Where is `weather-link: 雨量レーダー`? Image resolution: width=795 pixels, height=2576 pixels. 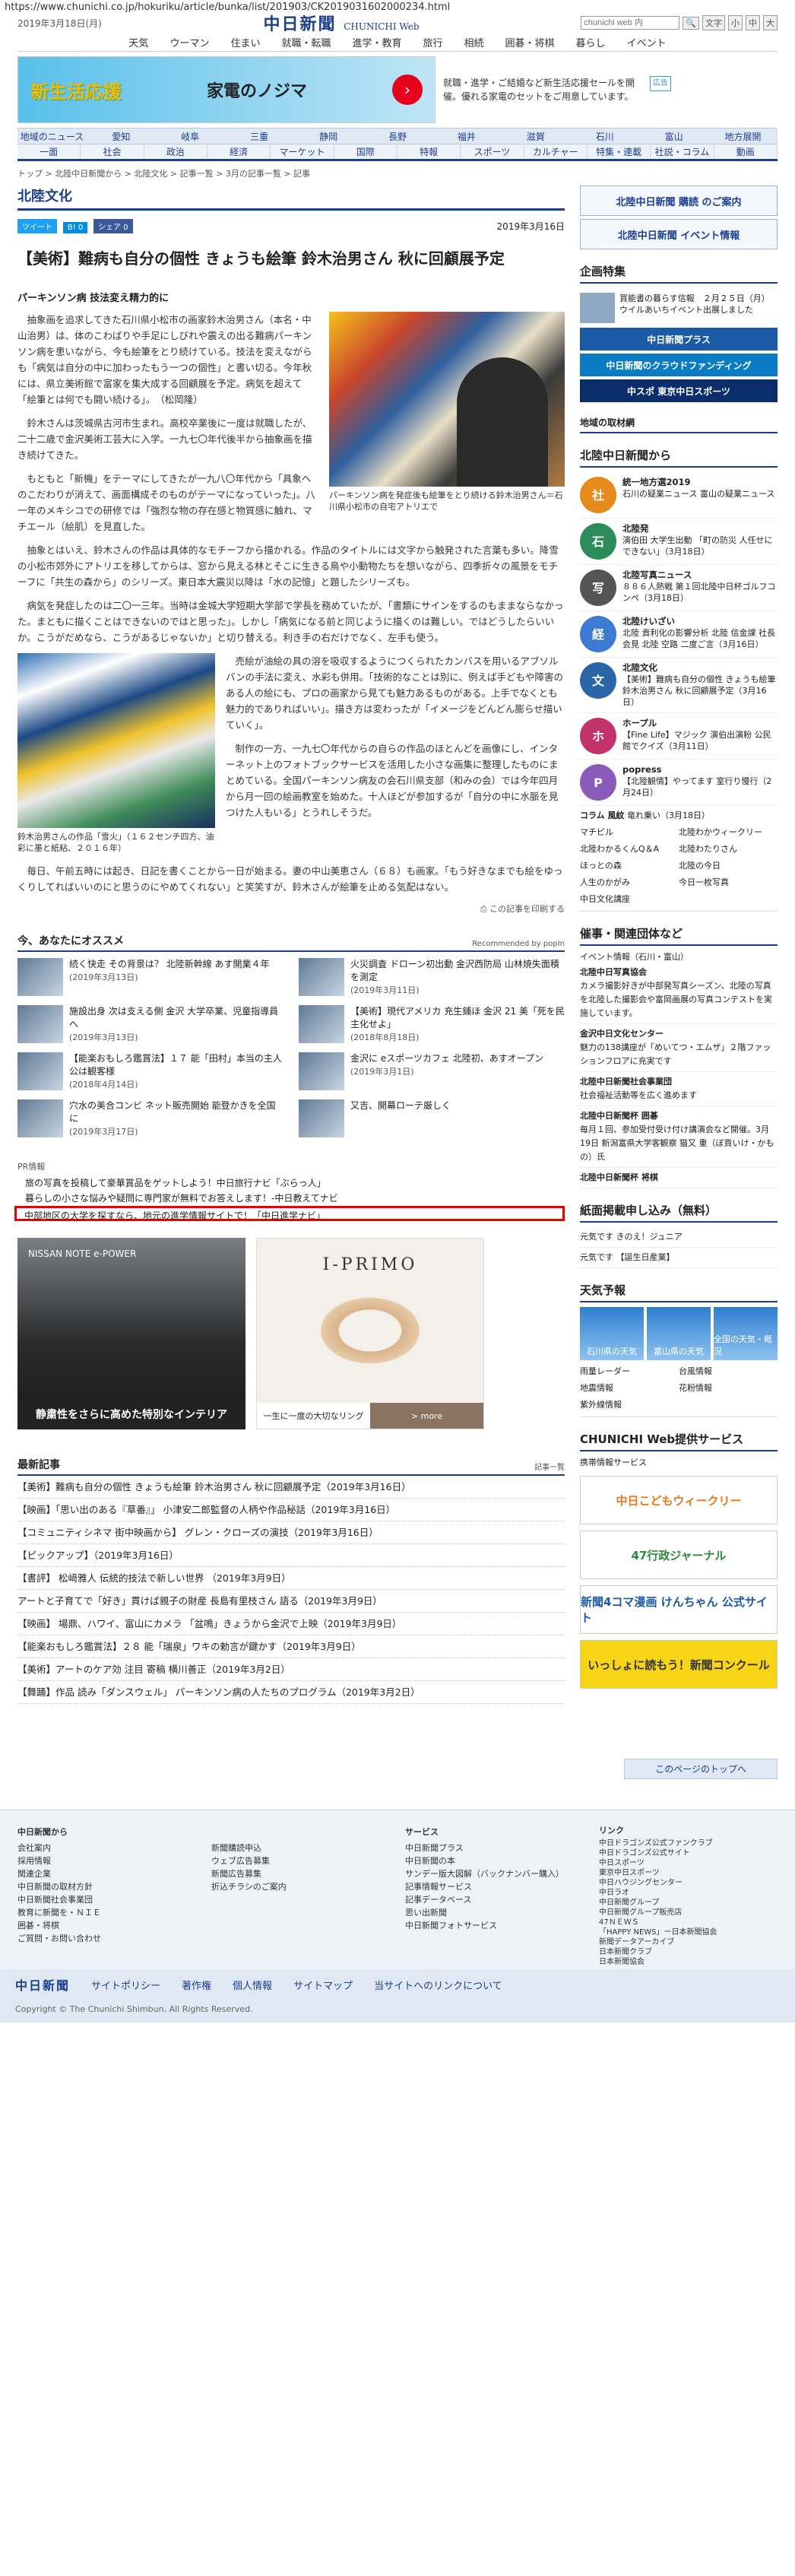
weather-link: 雨量レーダー is located at coordinates (629, 1372).